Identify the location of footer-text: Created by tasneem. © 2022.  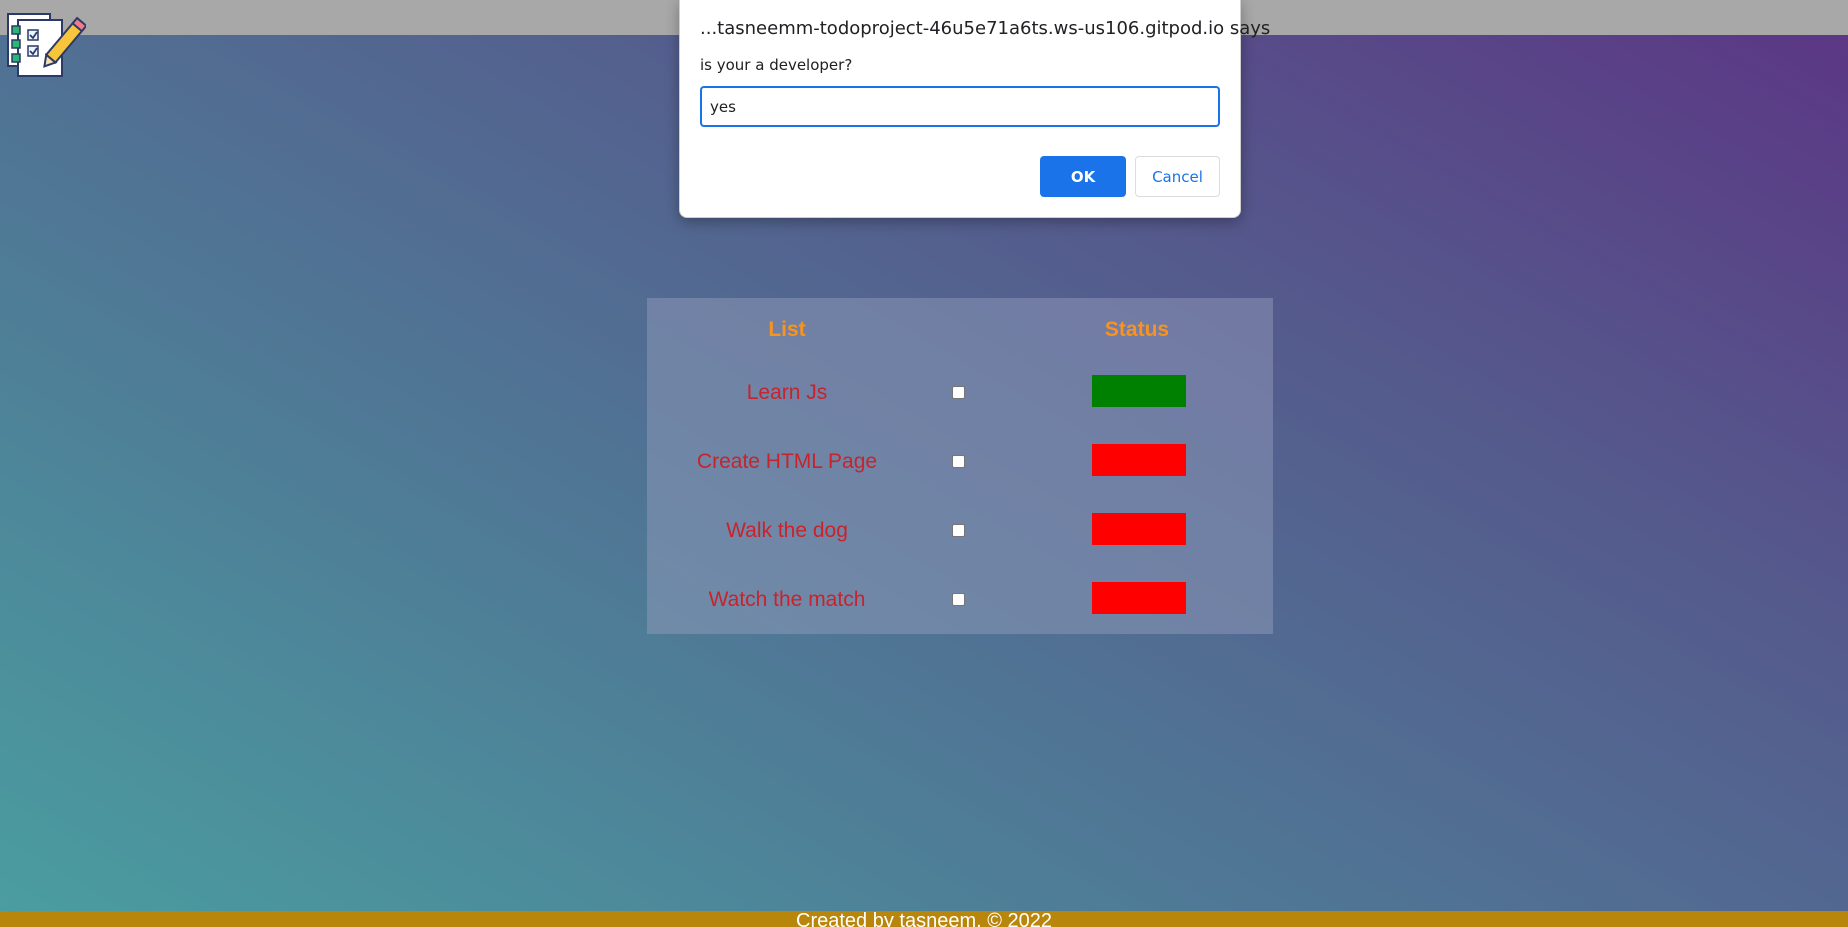
(924, 919).